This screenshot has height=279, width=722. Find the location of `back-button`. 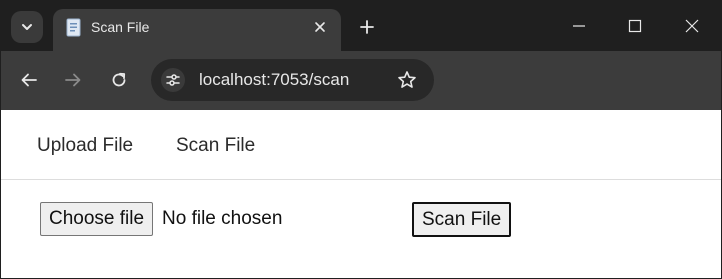

back-button is located at coordinates (29, 80).